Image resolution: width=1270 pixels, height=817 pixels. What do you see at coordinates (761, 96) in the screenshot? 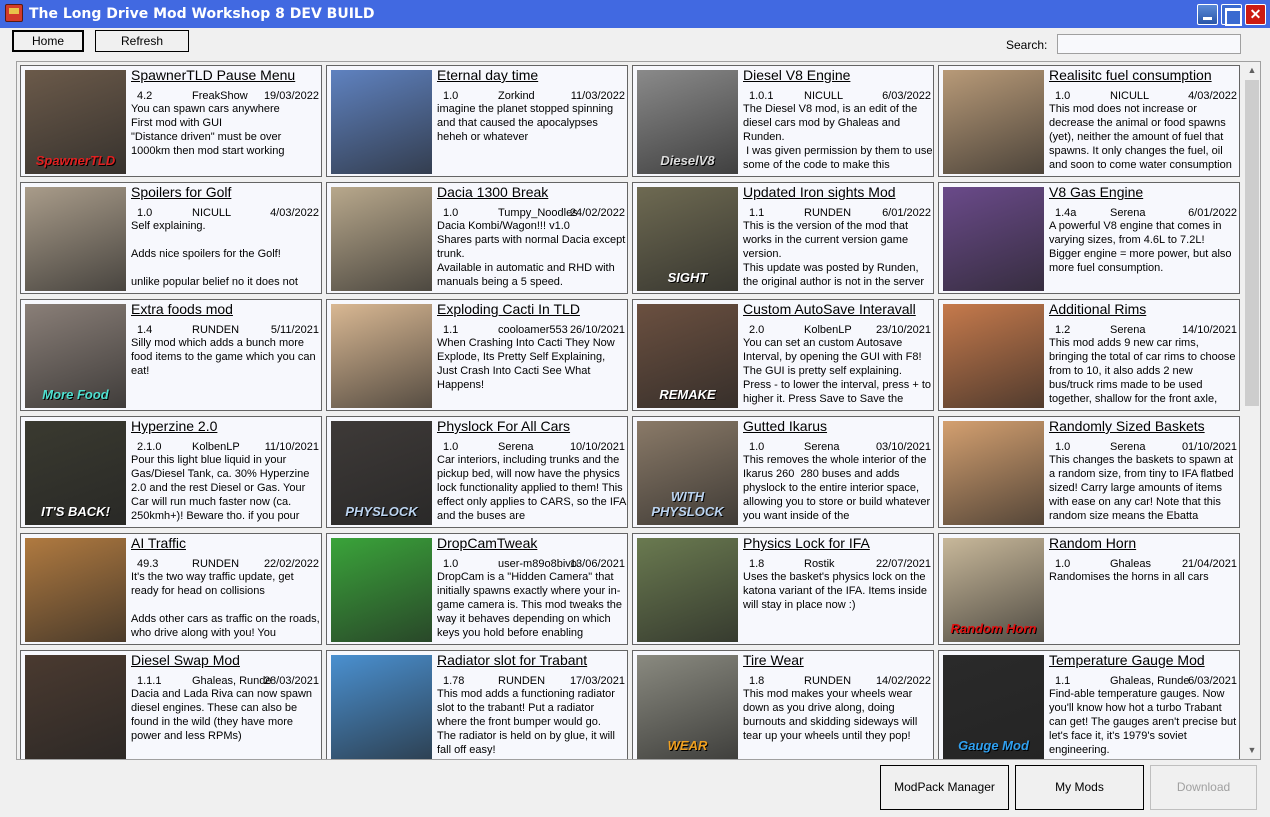
I see `mod-version: 1.0.1` at bounding box center [761, 96].